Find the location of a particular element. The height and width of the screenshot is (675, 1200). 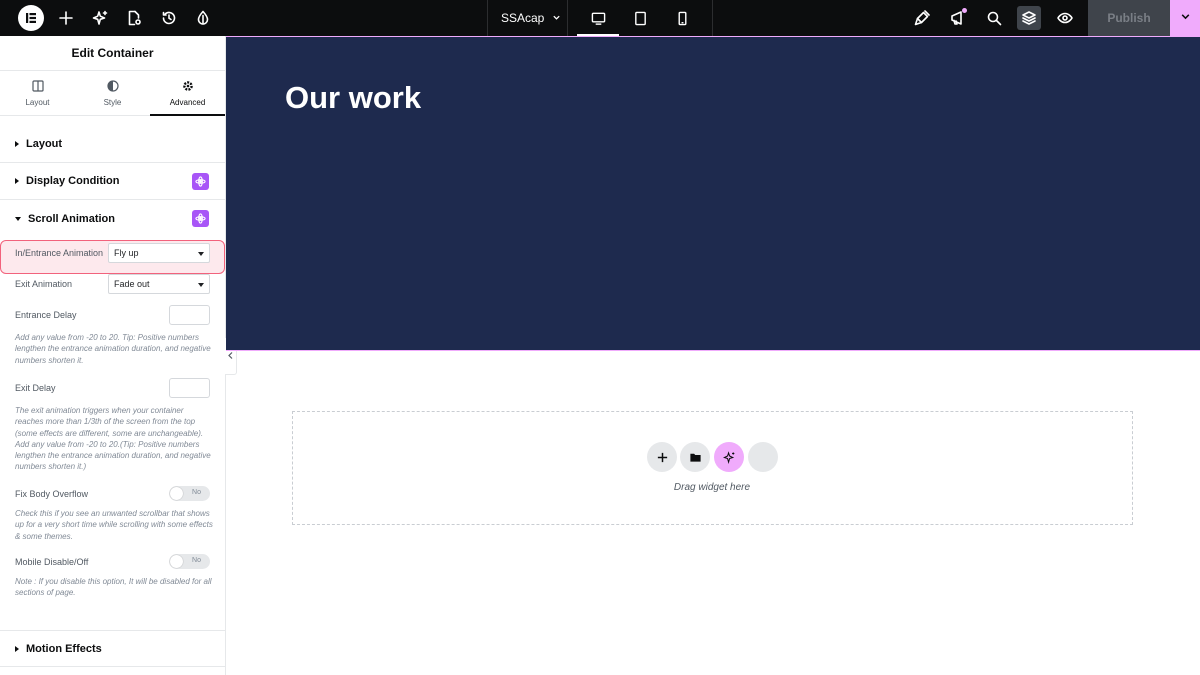

section-label: Layout is located at coordinates (44, 144).